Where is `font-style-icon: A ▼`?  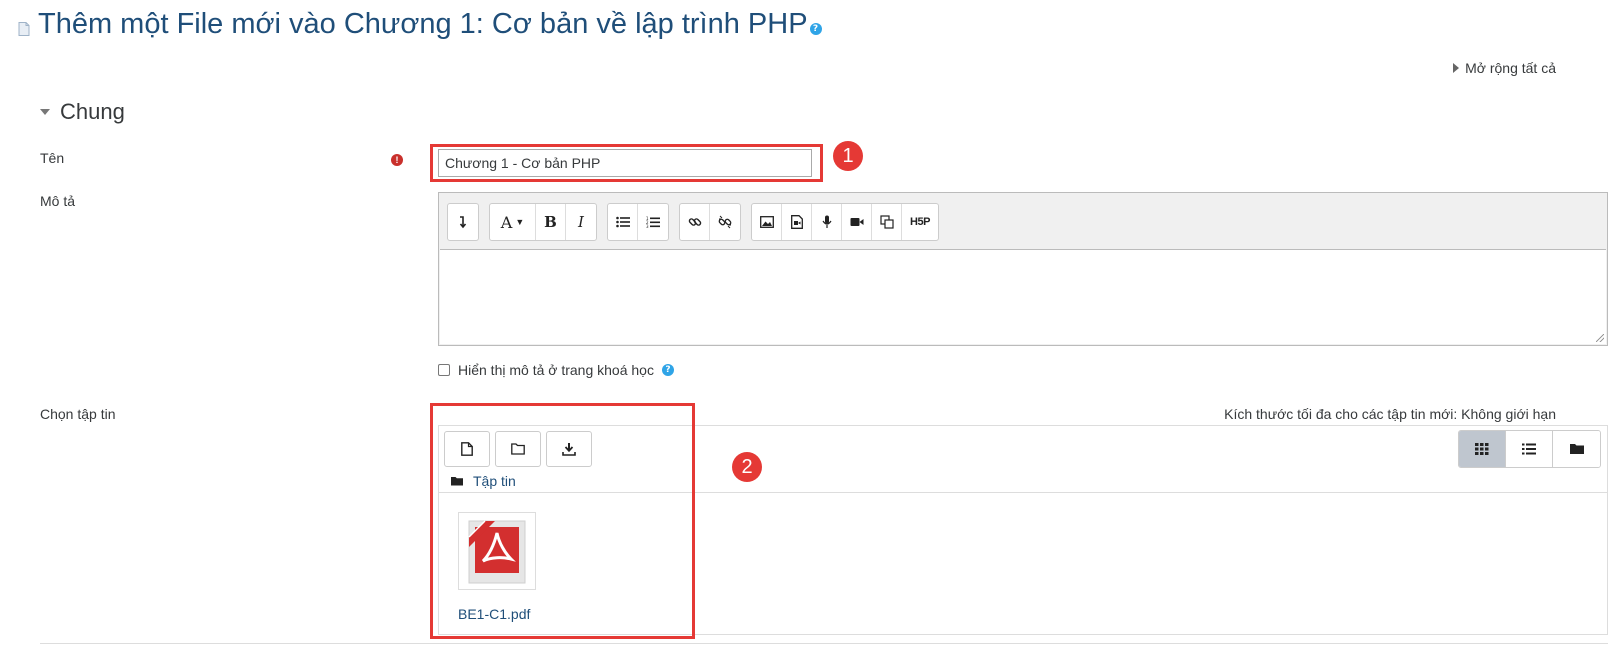
font-style-icon: A ▼ is located at coordinates (513, 222).